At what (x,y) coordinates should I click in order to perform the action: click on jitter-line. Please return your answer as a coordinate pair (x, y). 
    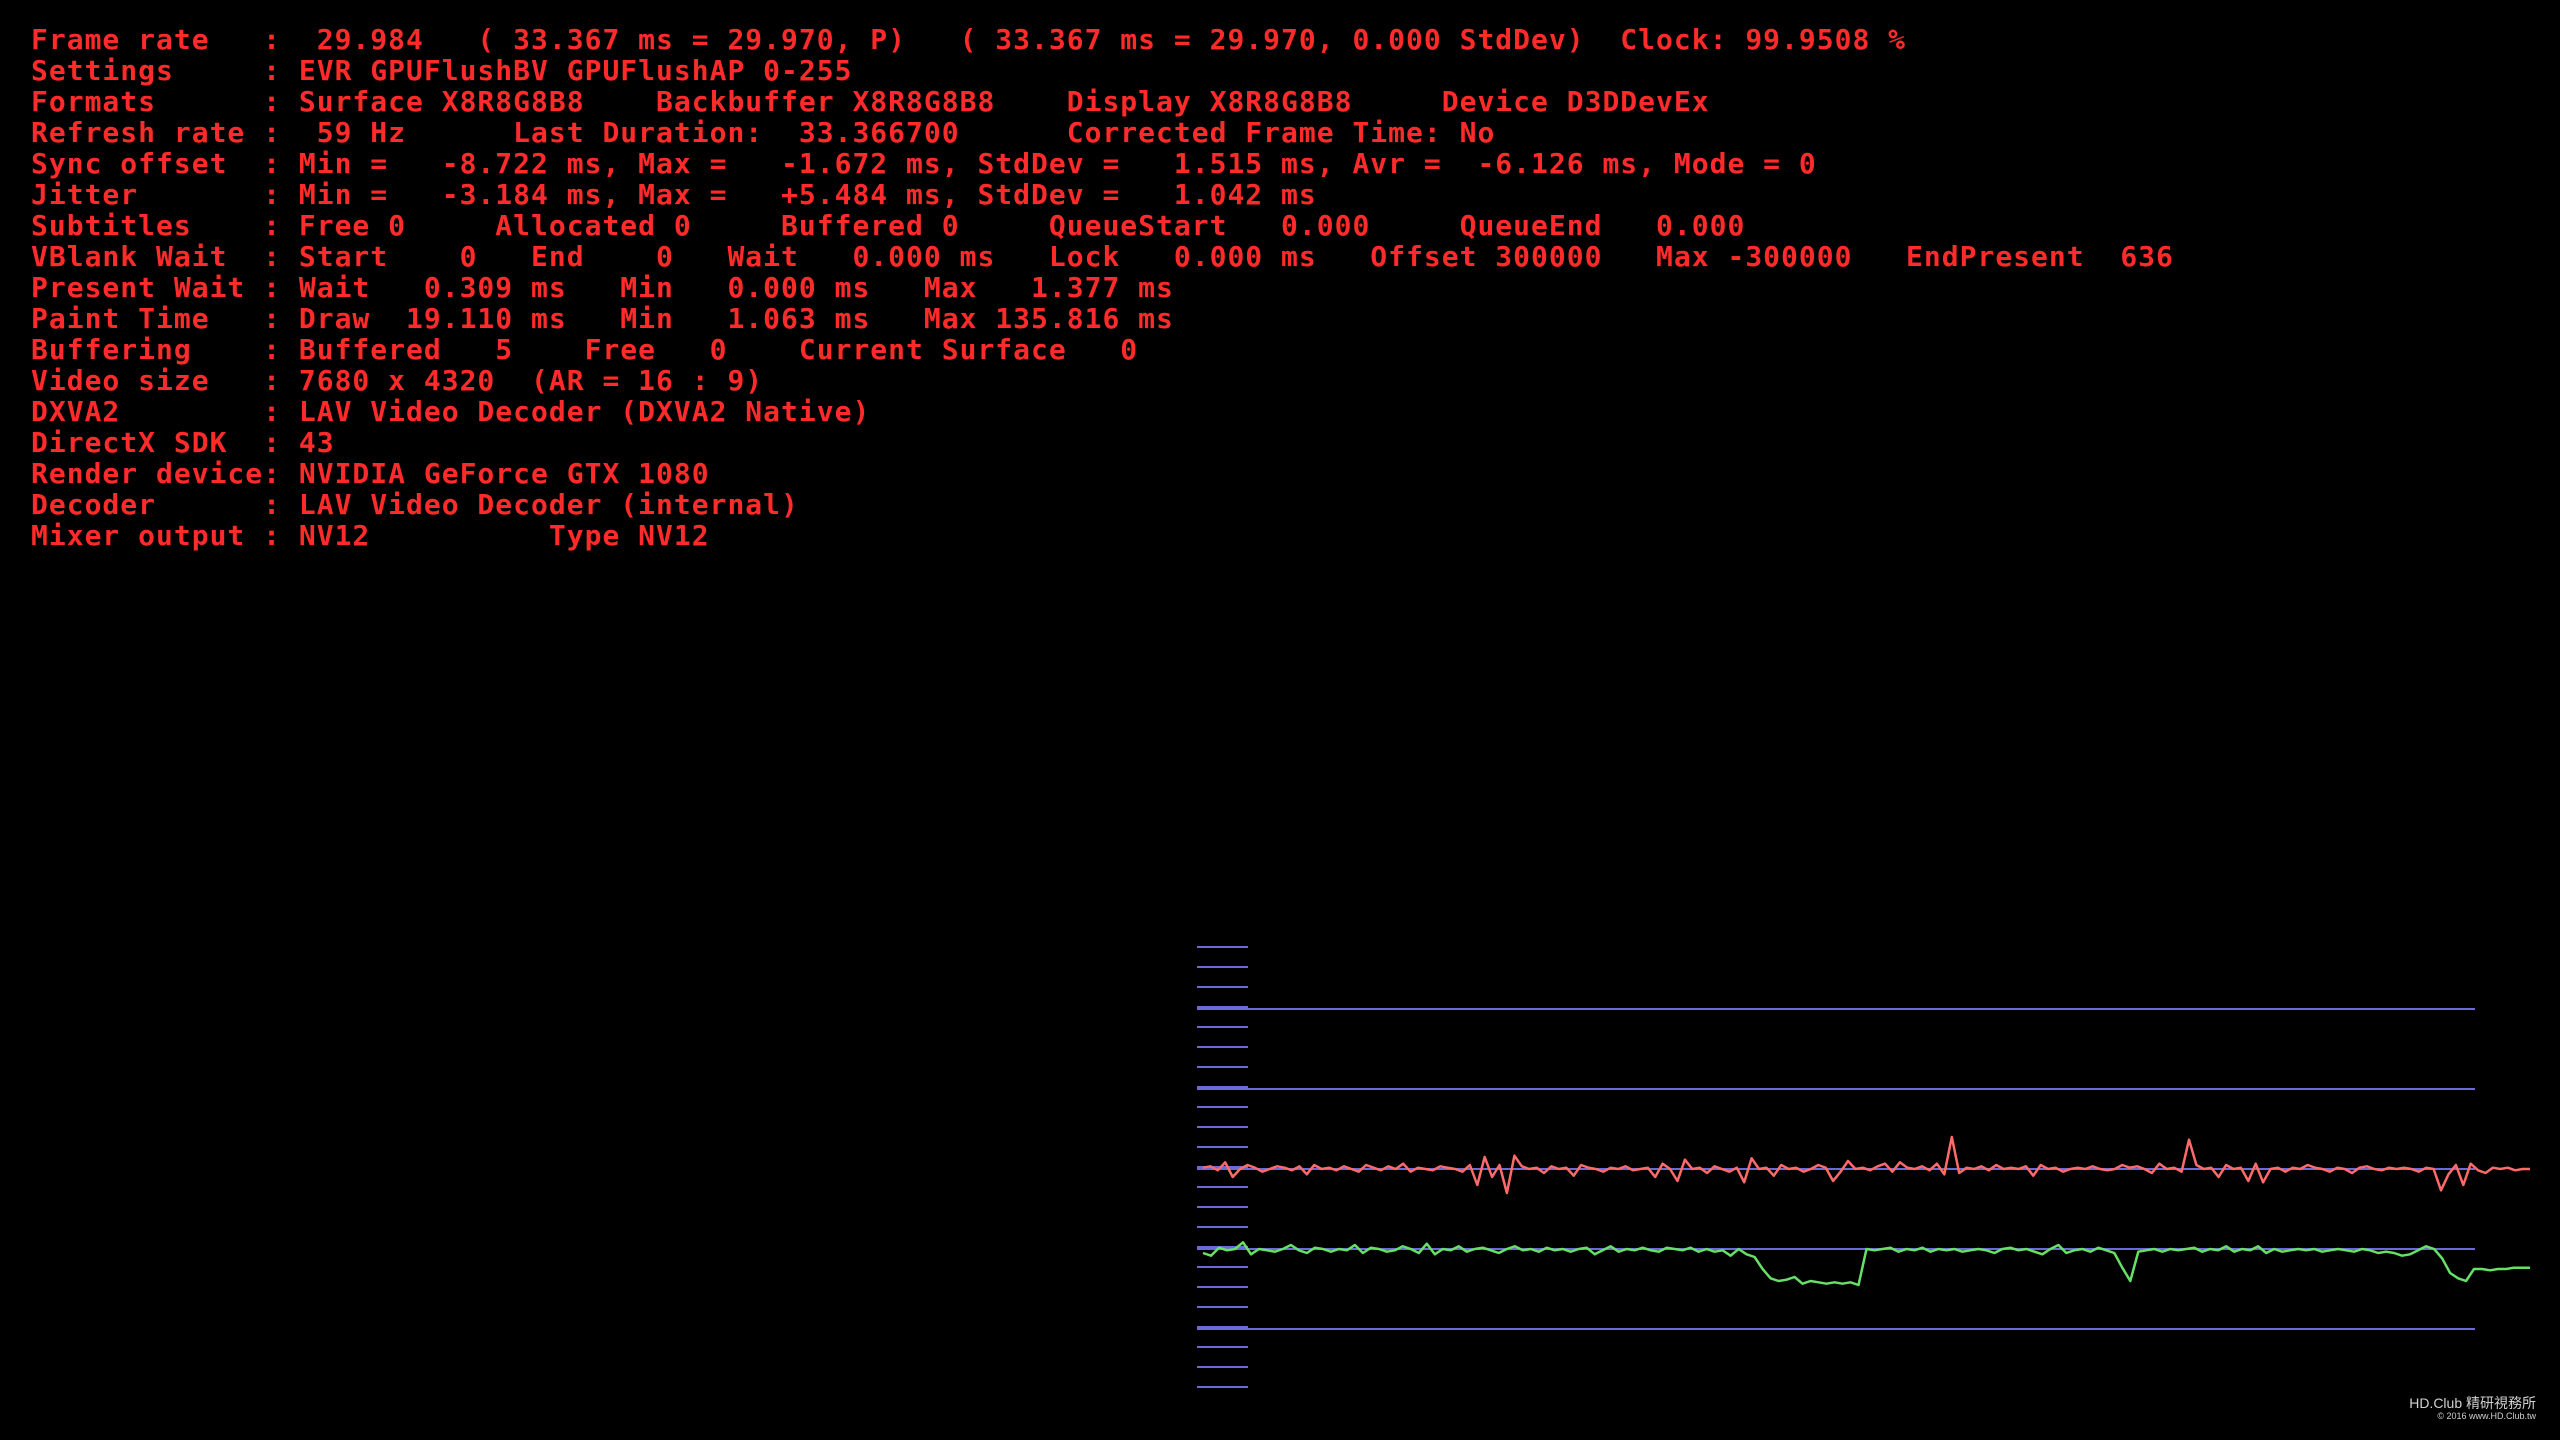
    Looking at the image, I should click on (1866, 1165).